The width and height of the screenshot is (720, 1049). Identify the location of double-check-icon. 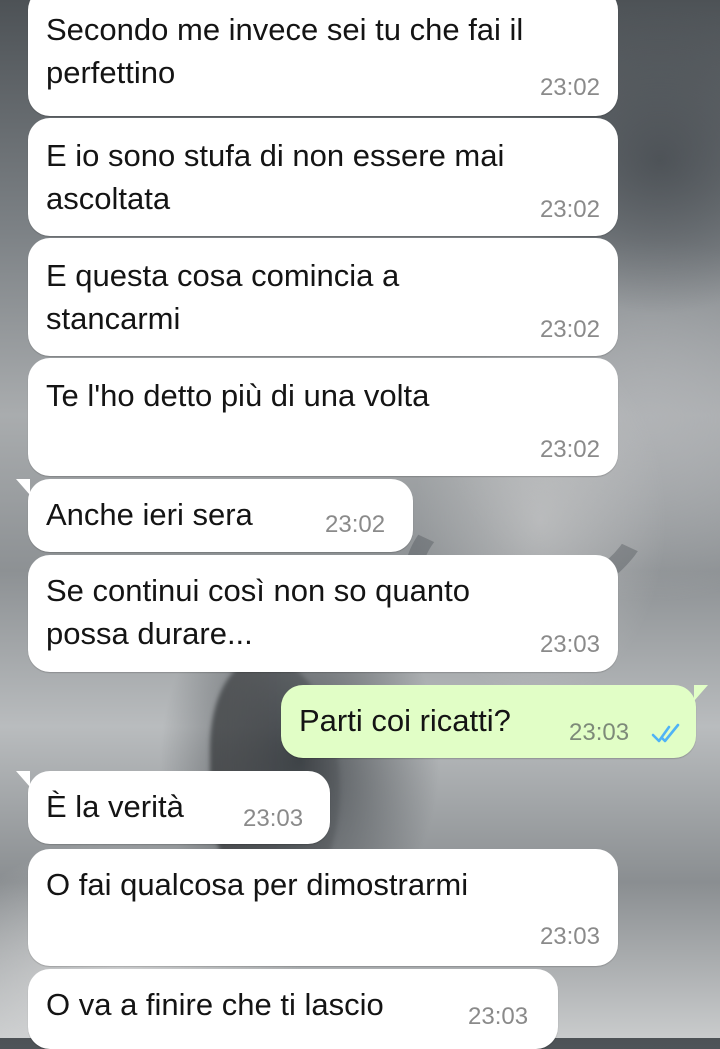
(665, 733).